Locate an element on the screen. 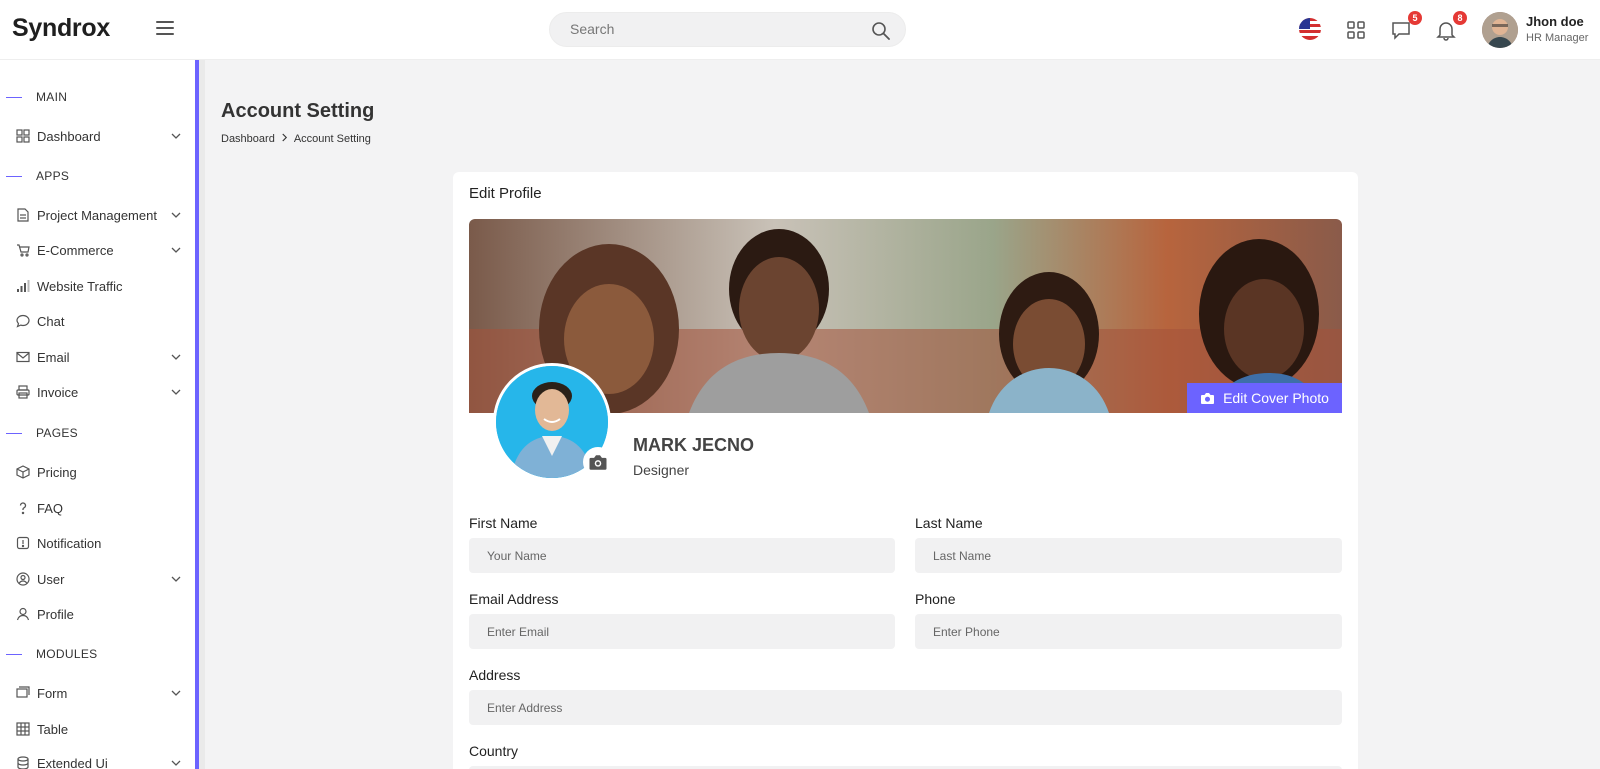 Image resolution: width=1600 pixels, height=769 pixels. breadcrumb: Dashboard Account Setting is located at coordinates (296, 139).